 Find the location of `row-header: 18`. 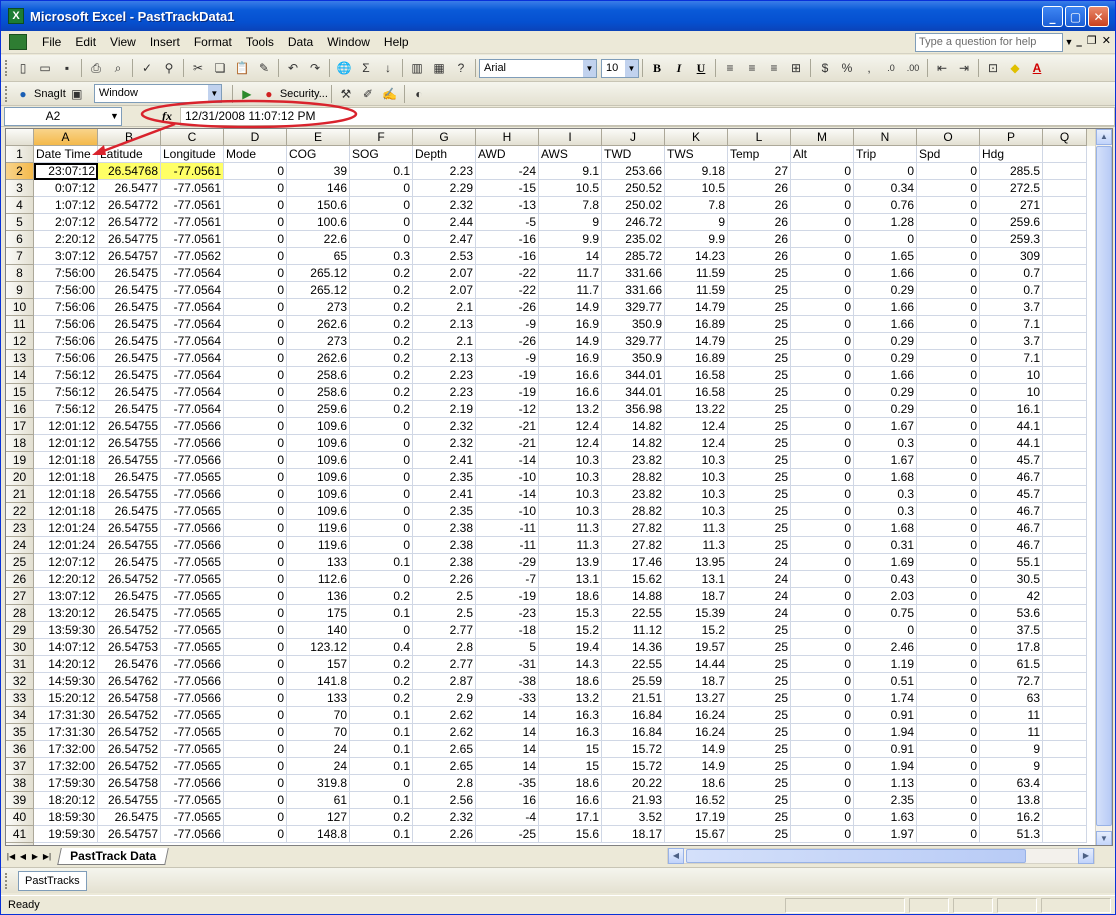

row-header: 18 is located at coordinates (20, 443).